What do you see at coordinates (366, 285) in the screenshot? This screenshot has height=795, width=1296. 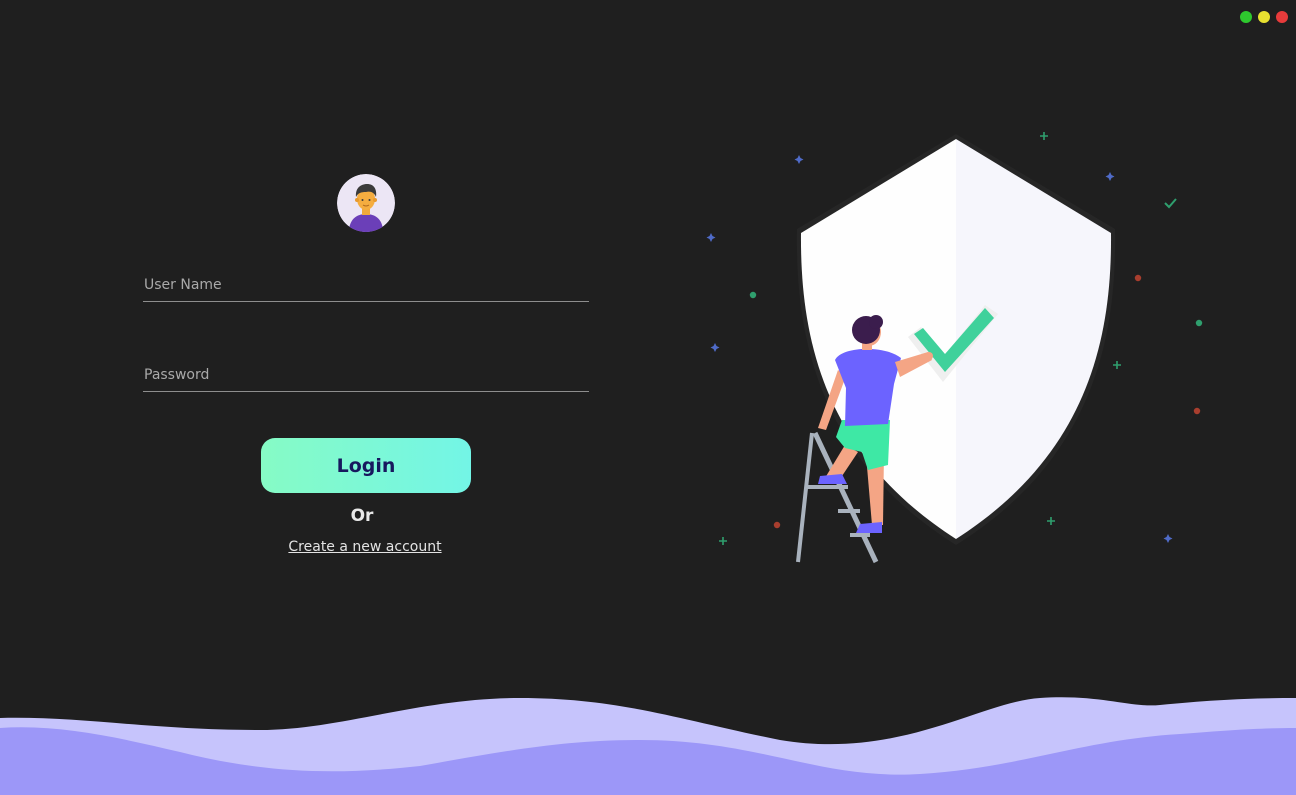 I see `username-input` at bounding box center [366, 285].